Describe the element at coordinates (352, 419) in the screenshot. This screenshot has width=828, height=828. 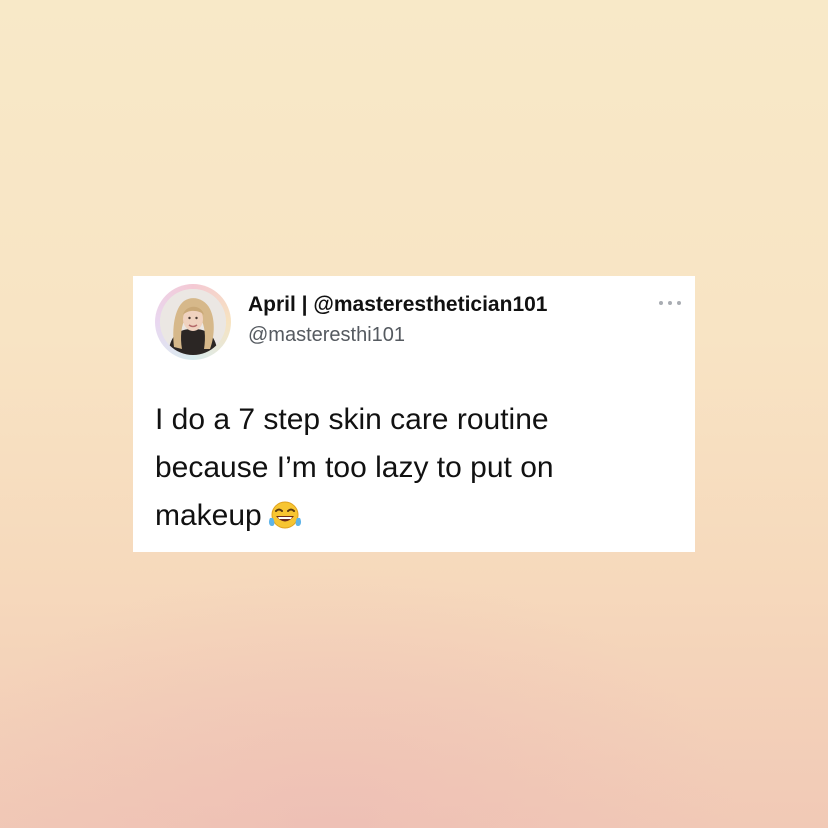
I see `tweet-line: I do a 7 step skin care routine` at that location.